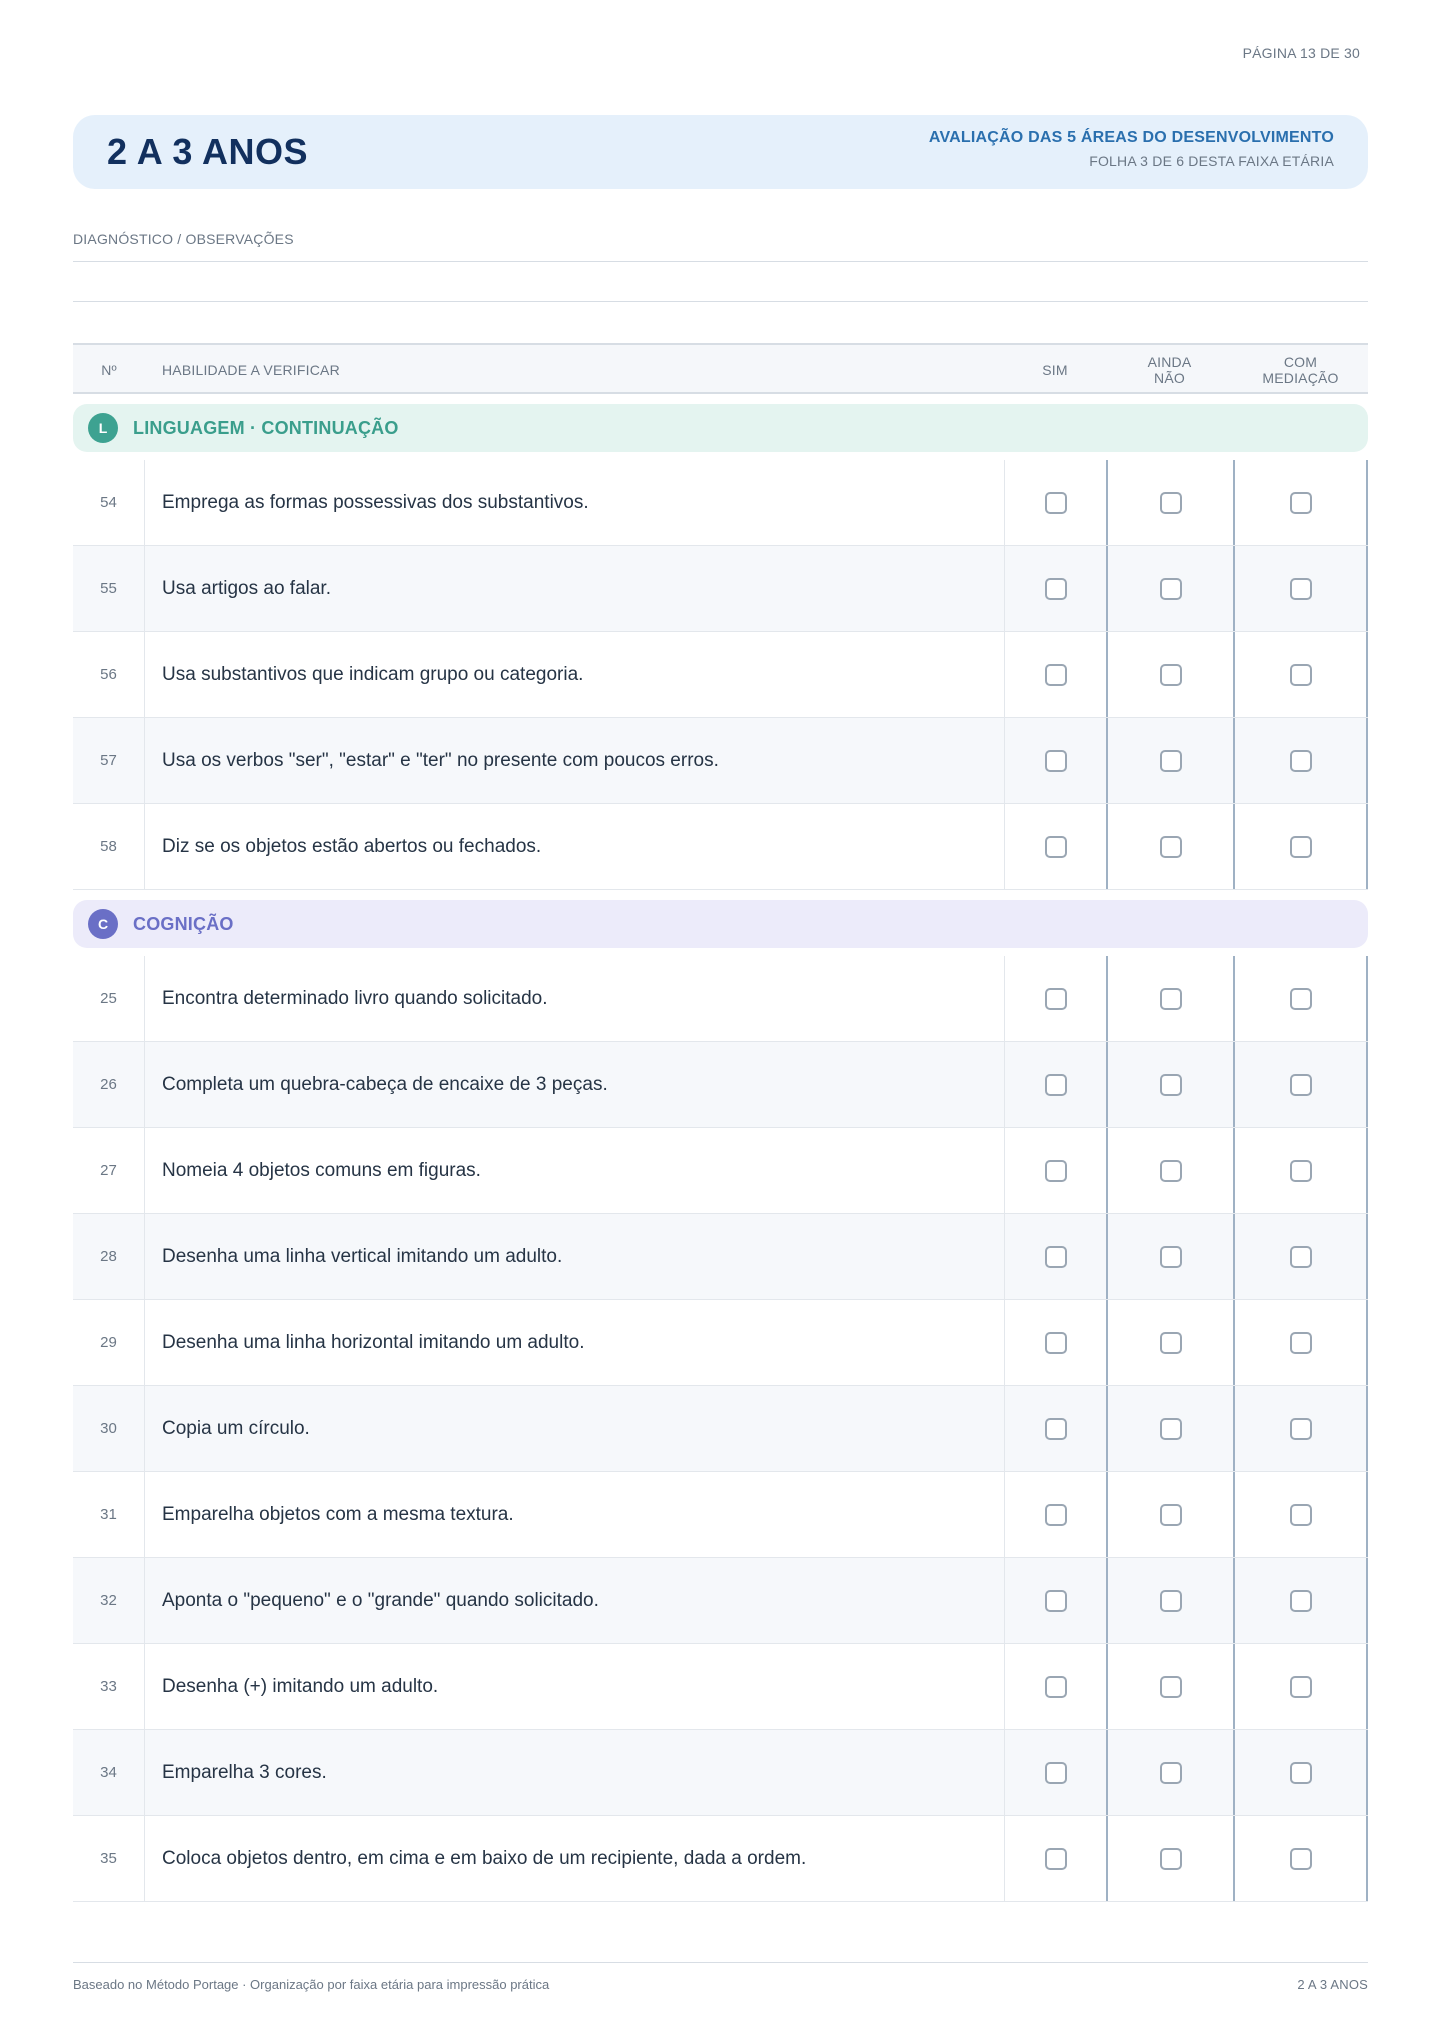 The width and height of the screenshot is (1429, 2021). What do you see at coordinates (1131, 137) in the screenshot?
I see `header-subtitle: AVALIAÇÃO DAS 5 ÁREAS DO DESENVOLVIMENTO` at bounding box center [1131, 137].